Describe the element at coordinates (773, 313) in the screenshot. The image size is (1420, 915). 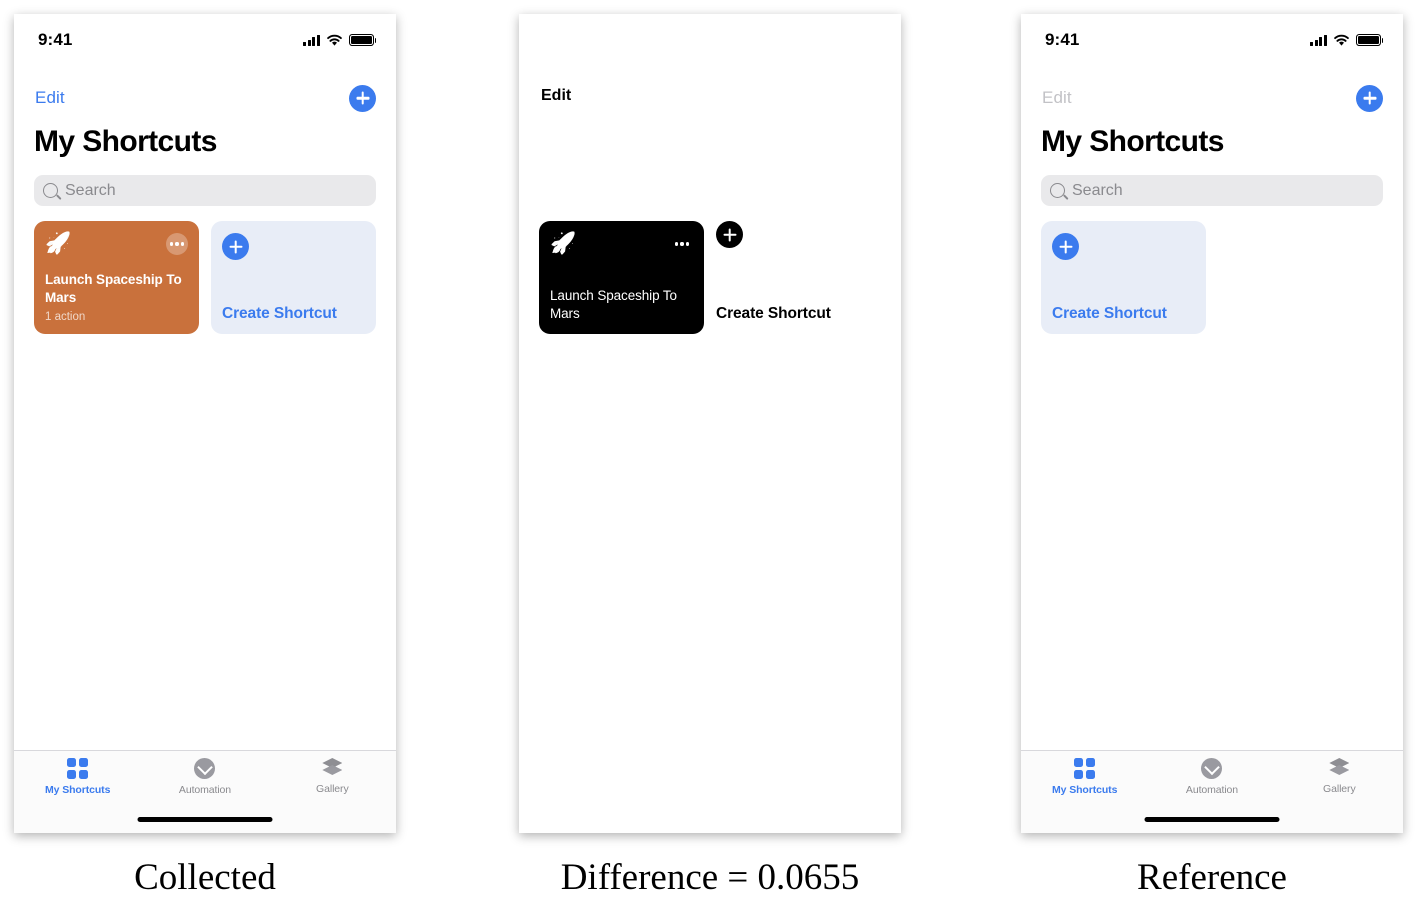
I see `diff-create-shortcut-label: Create Shortcut` at that location.